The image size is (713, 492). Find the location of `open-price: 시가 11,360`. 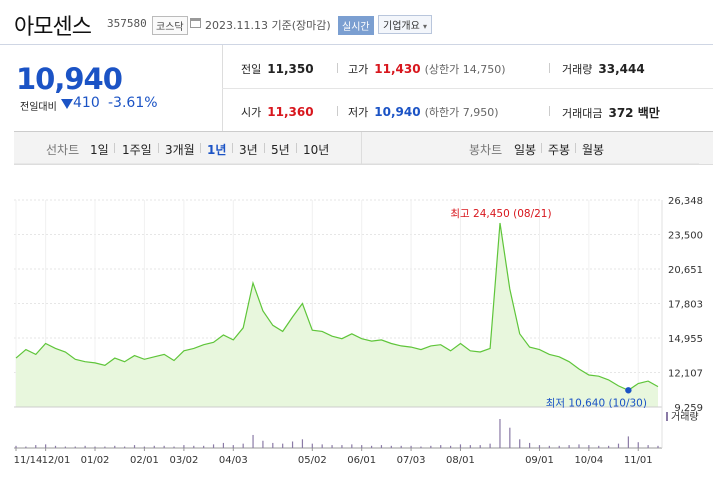

open-price: 시가 11,360 is located at coordinates (277, 112).